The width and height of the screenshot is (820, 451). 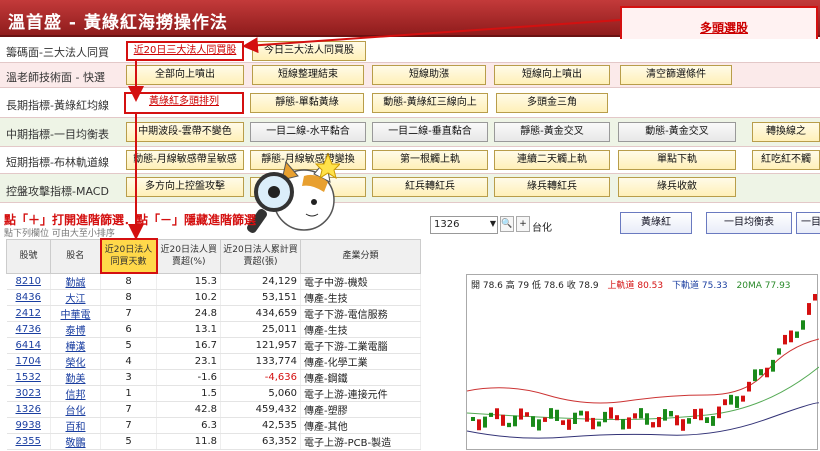 What do you see at coordinates (430, 187) in the screenshot?
I see `btn-red-red: 紅兵轉紅兵` at bounding box center [430, 187].